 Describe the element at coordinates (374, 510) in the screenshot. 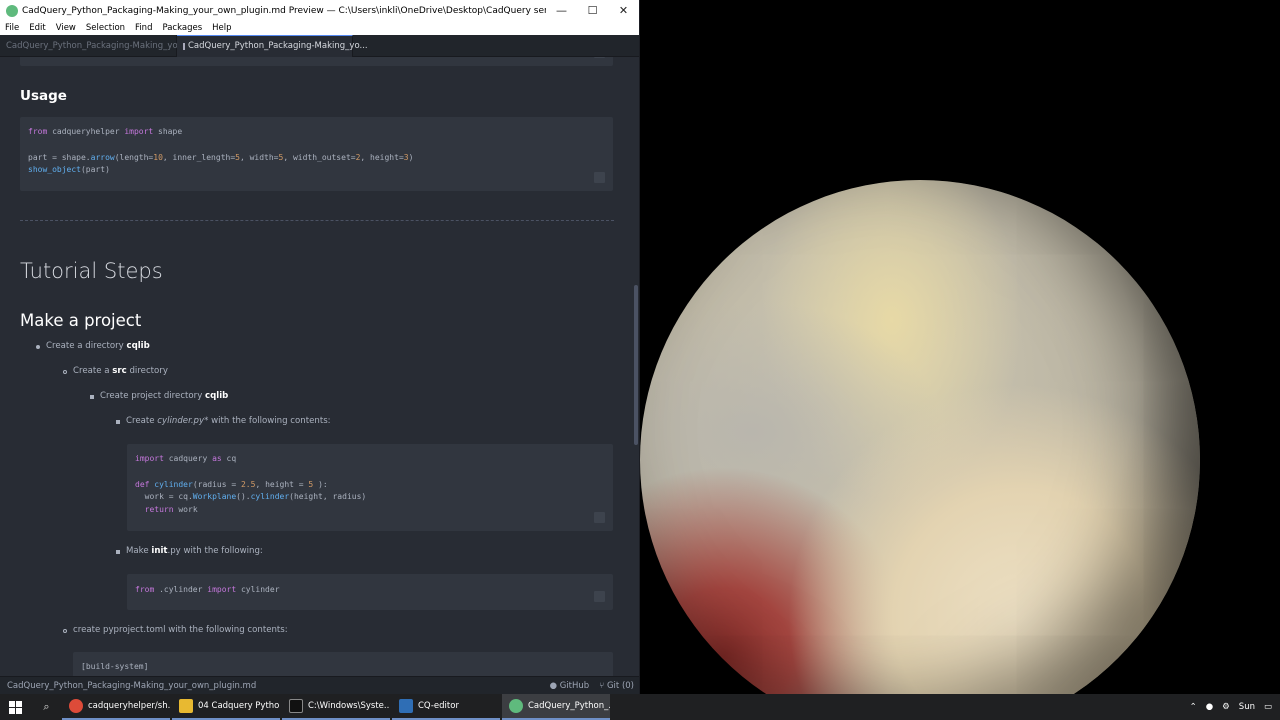

I see `code-line: return work` at that location.